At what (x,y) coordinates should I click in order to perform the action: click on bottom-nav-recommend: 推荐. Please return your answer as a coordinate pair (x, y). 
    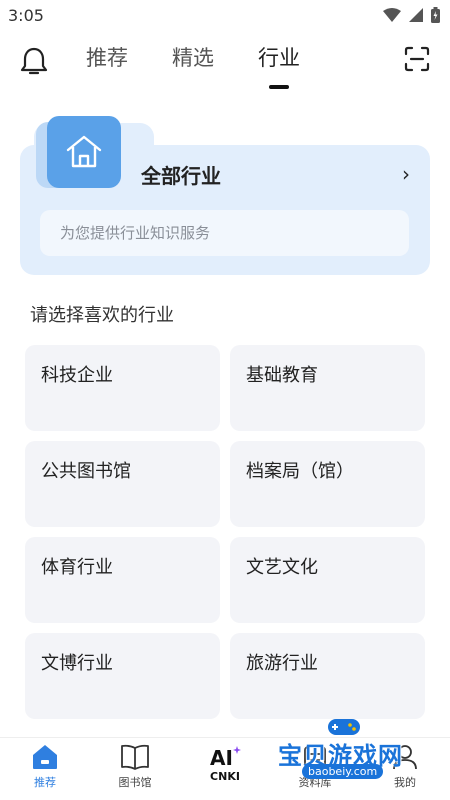
    Looking at the image, I should click on (45, 769).